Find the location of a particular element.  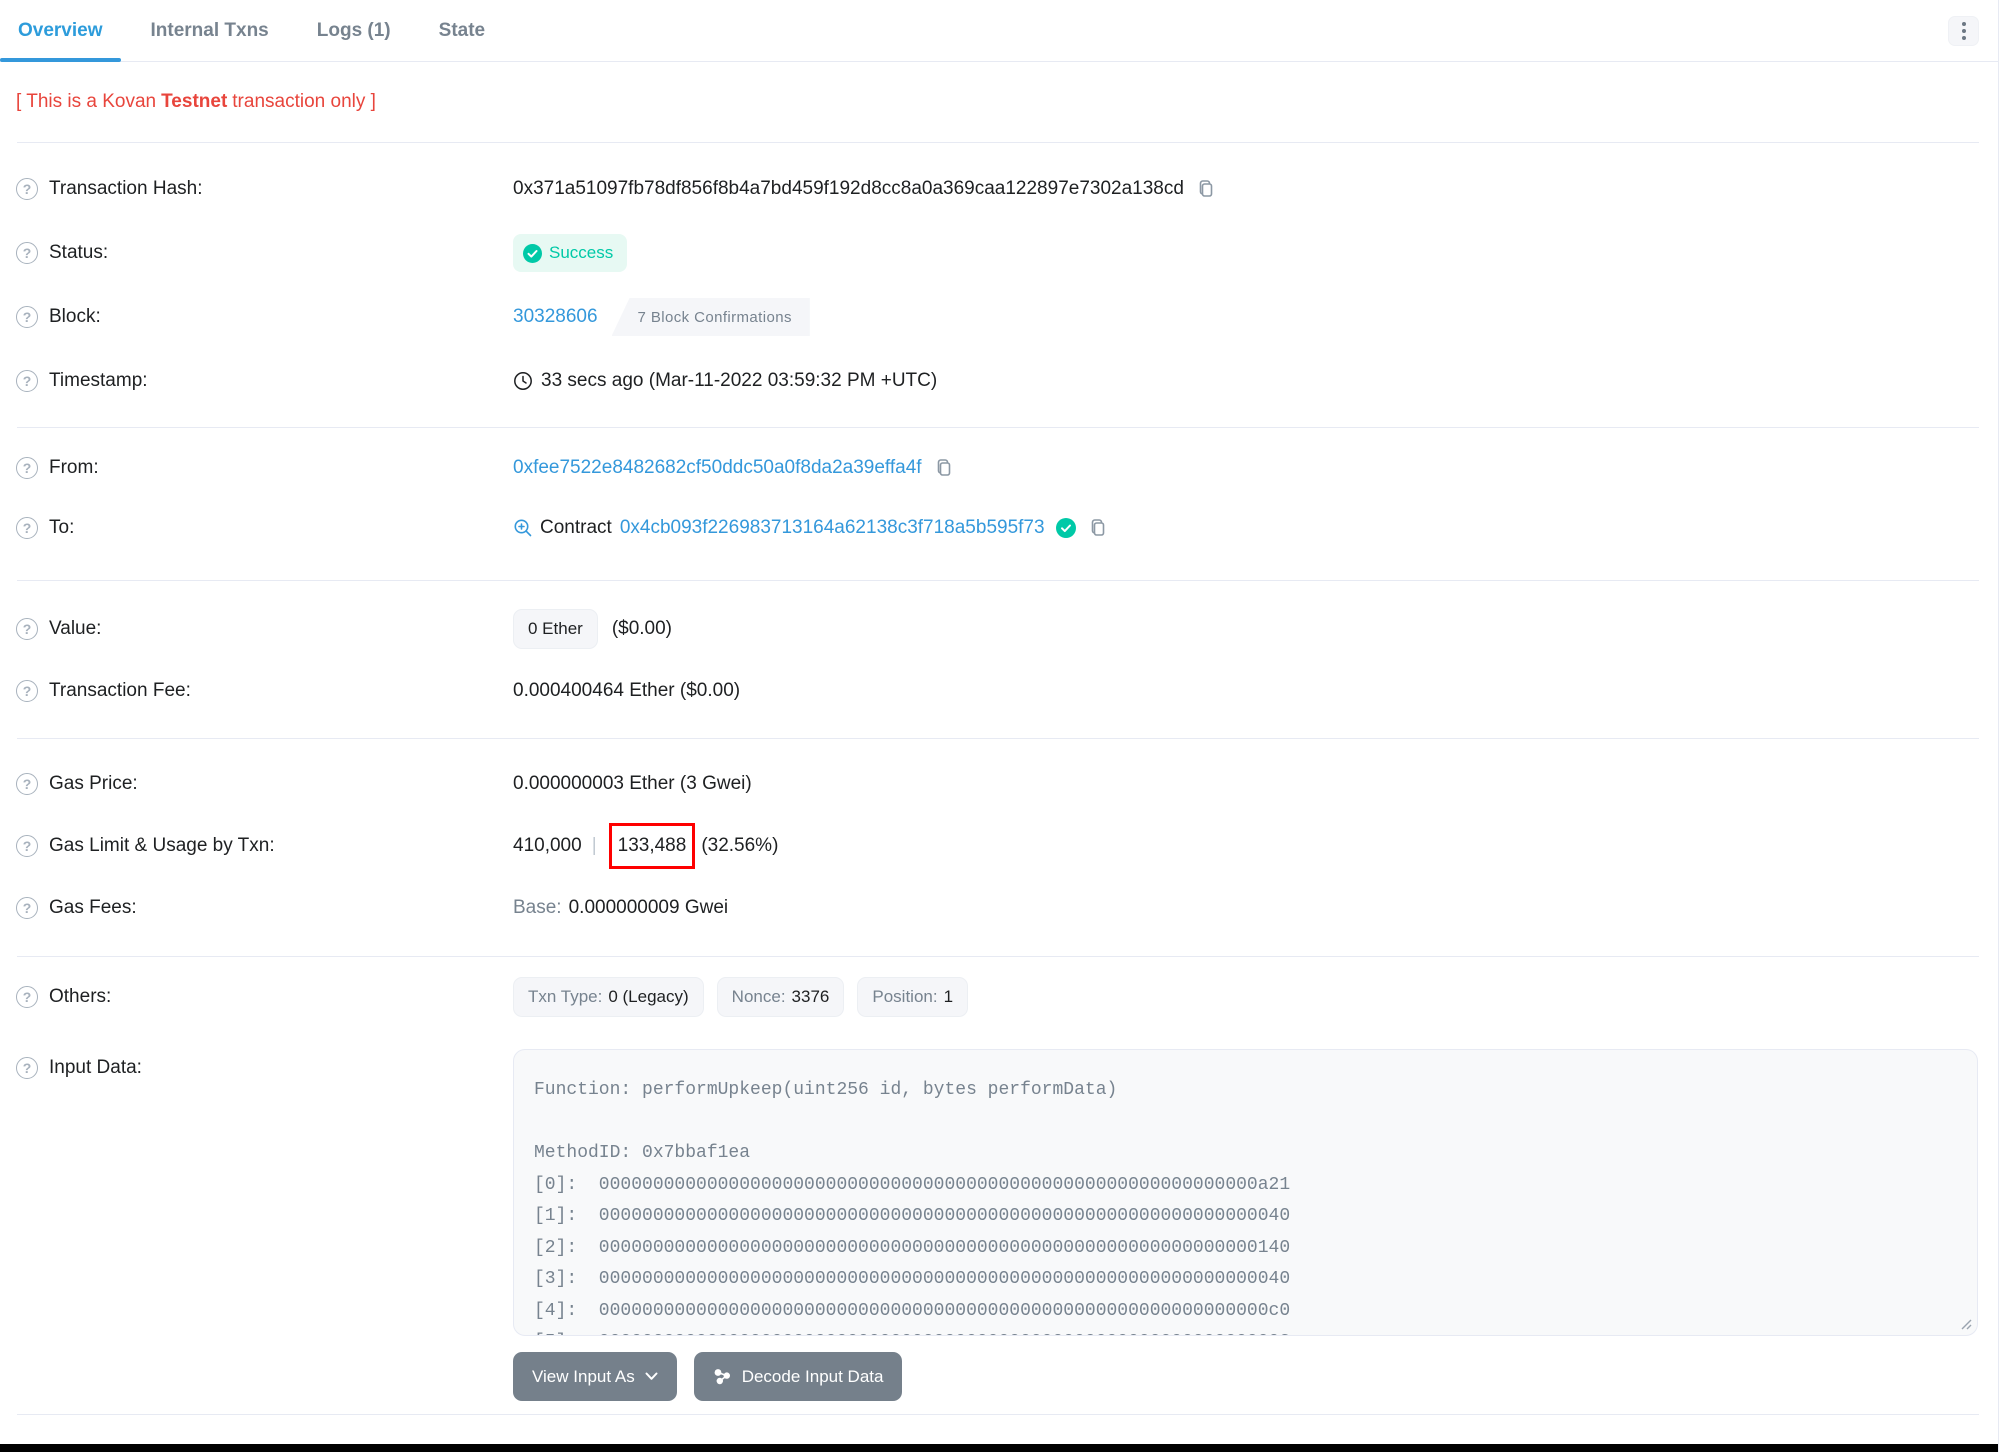

block-confirmations-badge: 7 Block Confirmations is located at coordinates (710, 317).